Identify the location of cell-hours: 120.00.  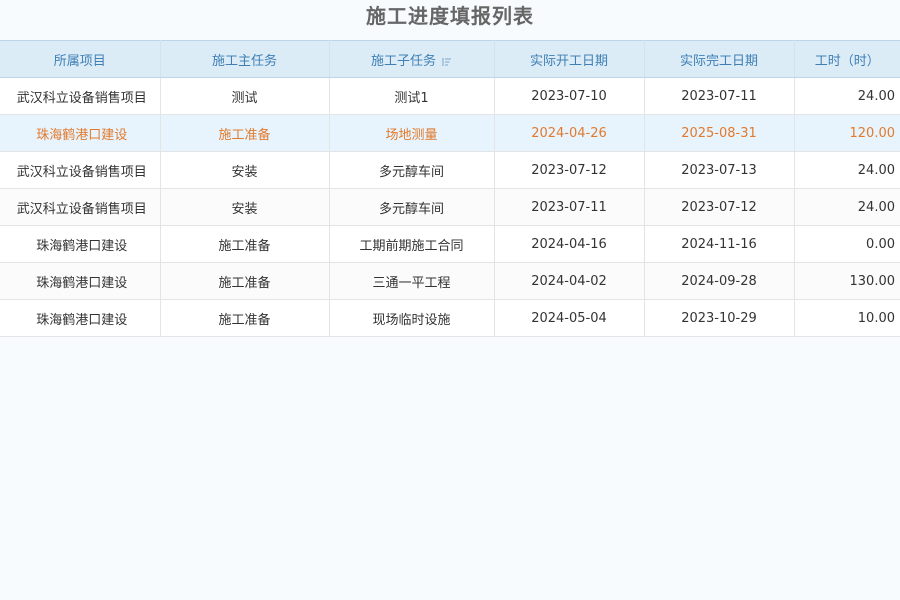
(847, 133).